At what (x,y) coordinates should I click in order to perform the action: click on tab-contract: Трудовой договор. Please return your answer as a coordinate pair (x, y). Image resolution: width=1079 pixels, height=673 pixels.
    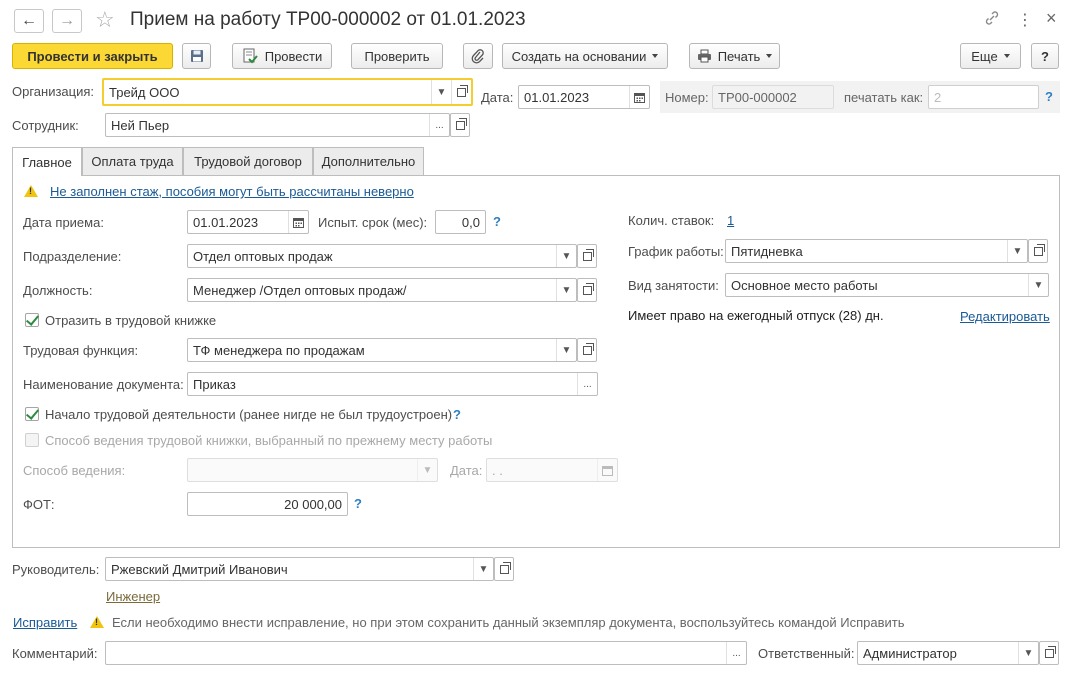
    Looking at the image, I should click on (248, 161).